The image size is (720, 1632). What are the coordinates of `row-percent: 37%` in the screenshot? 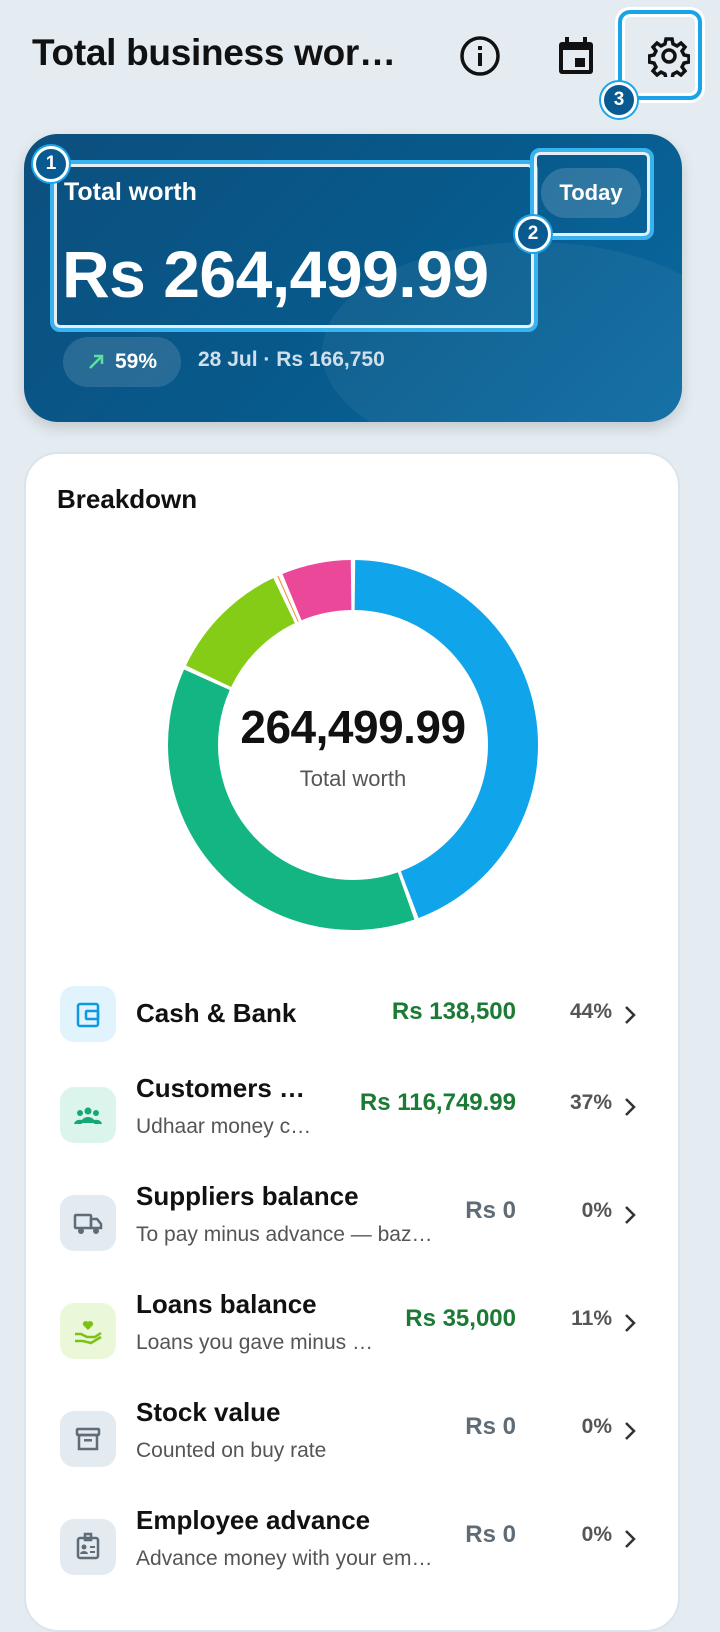 It's located at (591, 1103).